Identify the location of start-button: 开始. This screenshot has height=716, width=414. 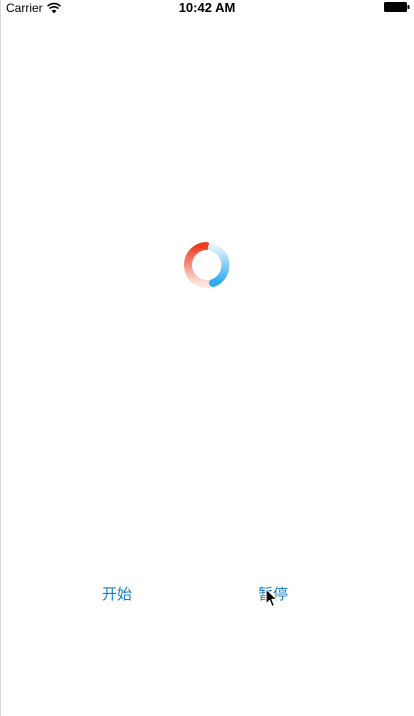
(117, 594).